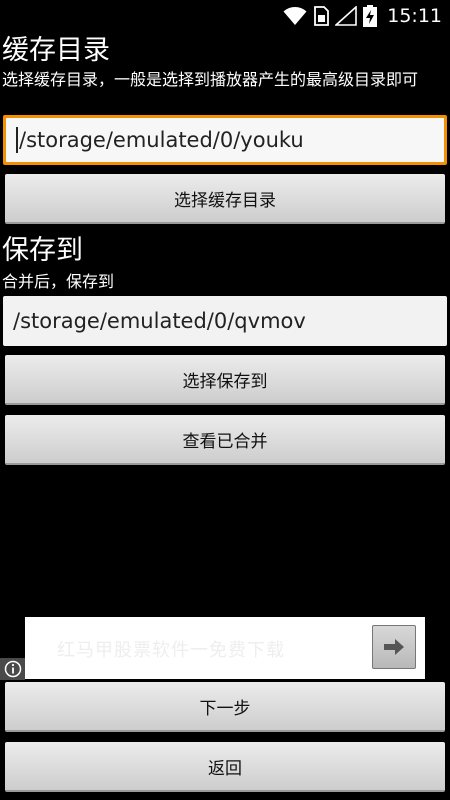 The height and width of the screenshot is (800, 450). What do you see at coordinates (295, 16) in the screenshot?
I see `wifi-icon` at bounding box center [295, 16].